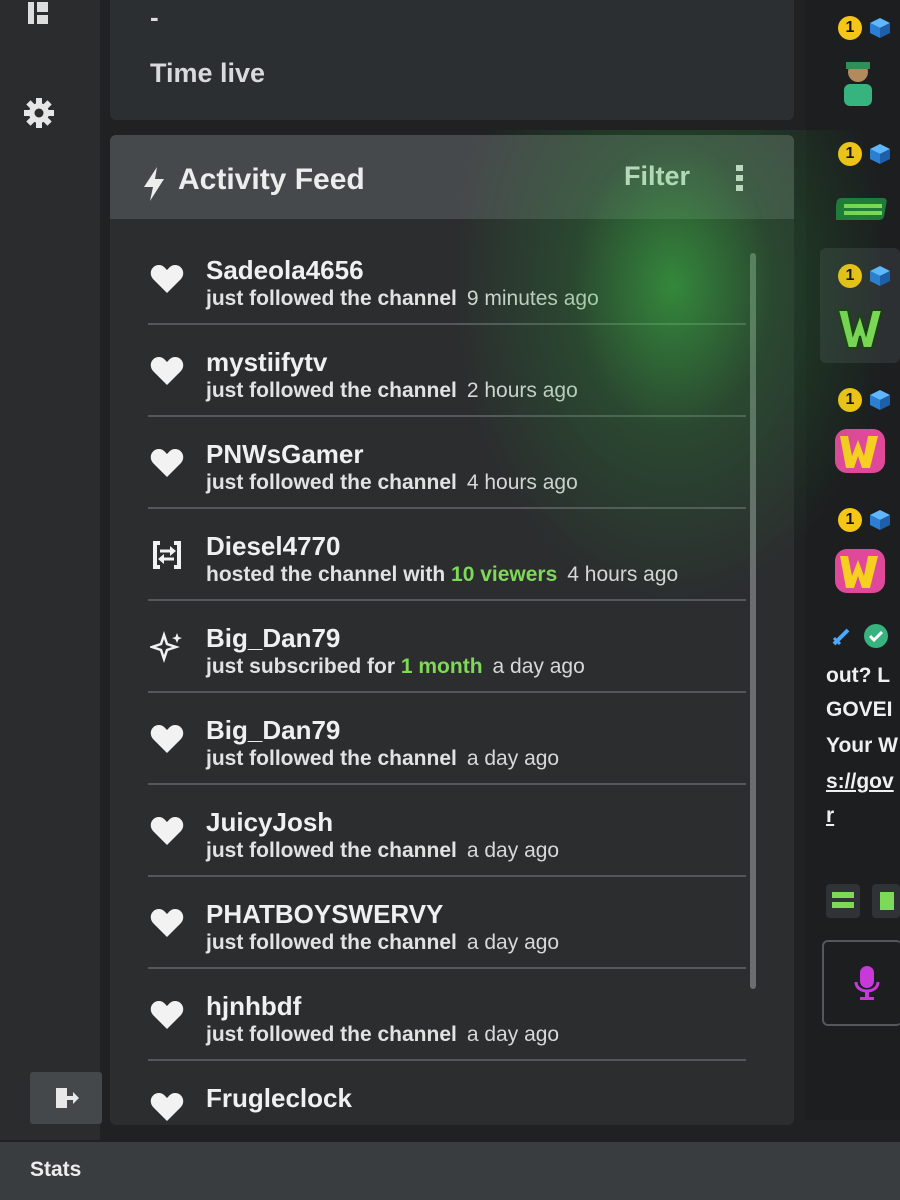 The height and width of the screenshot is (1200, 900). I want to click on activity-feed-header: Activity Feed Filter, so click(452, 177).